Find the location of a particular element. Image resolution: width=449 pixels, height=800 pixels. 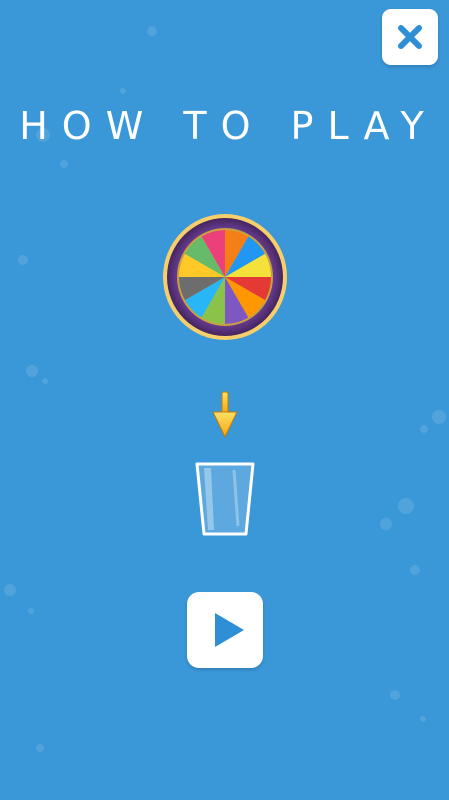

down-arrow-icon is located at coordinates (225, 415).